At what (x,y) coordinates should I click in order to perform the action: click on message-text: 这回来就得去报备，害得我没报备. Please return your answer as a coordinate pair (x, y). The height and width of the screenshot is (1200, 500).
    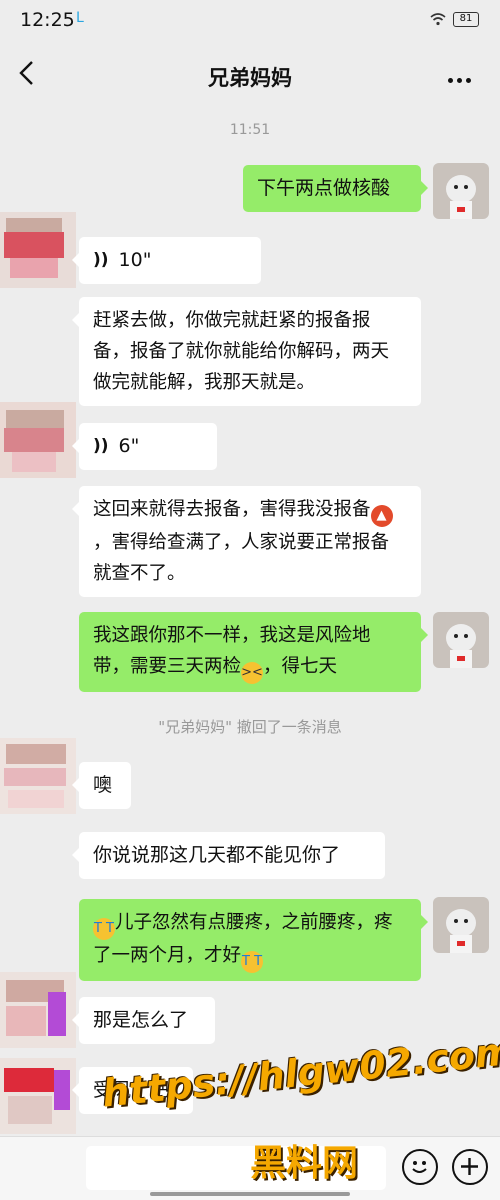
    Looking at the image, I should click on (232, 509).